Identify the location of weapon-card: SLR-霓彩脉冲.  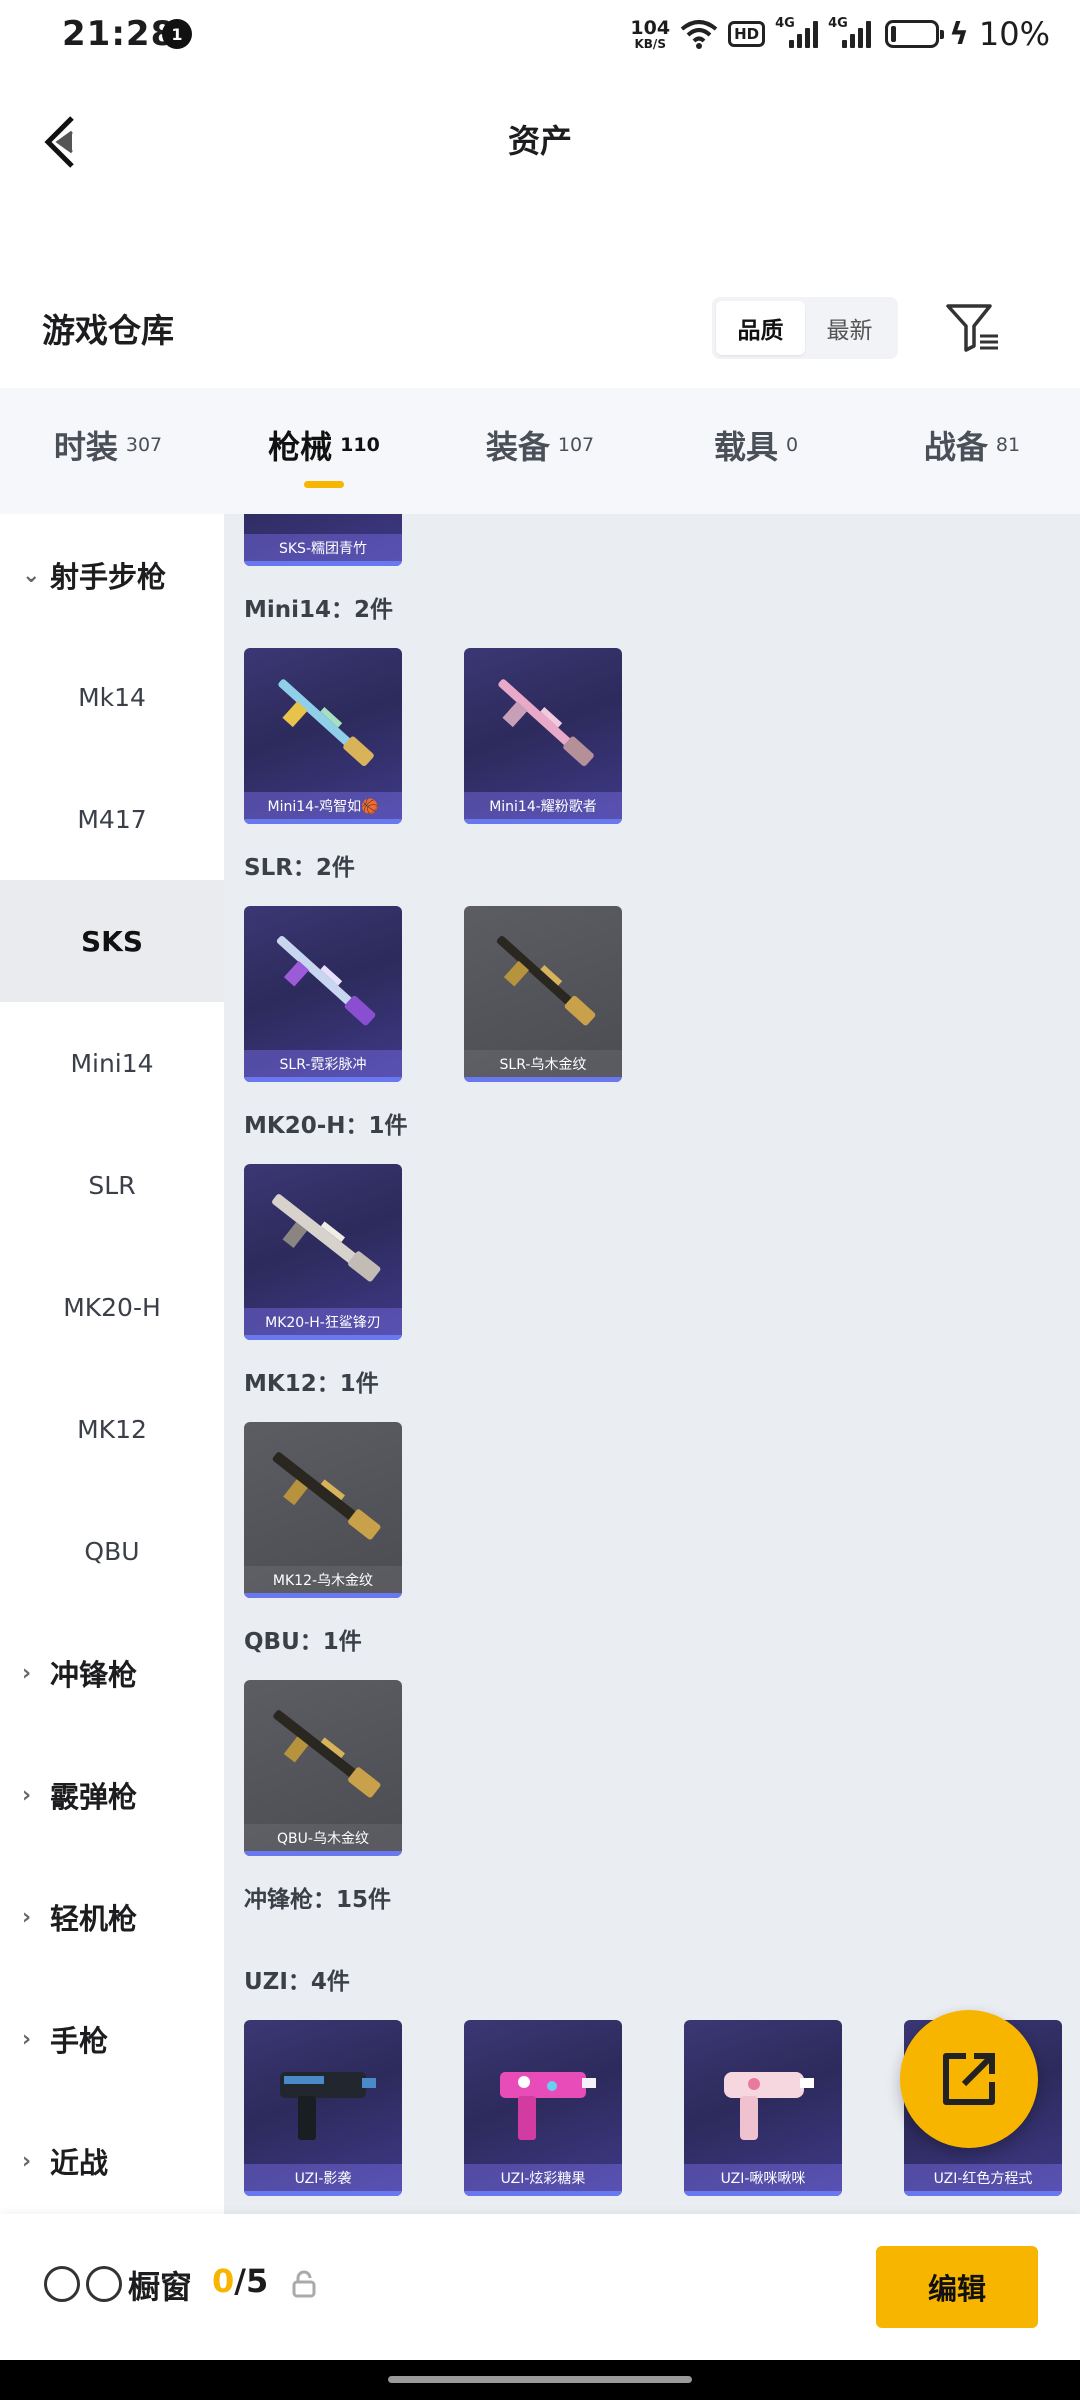
(323, 994).